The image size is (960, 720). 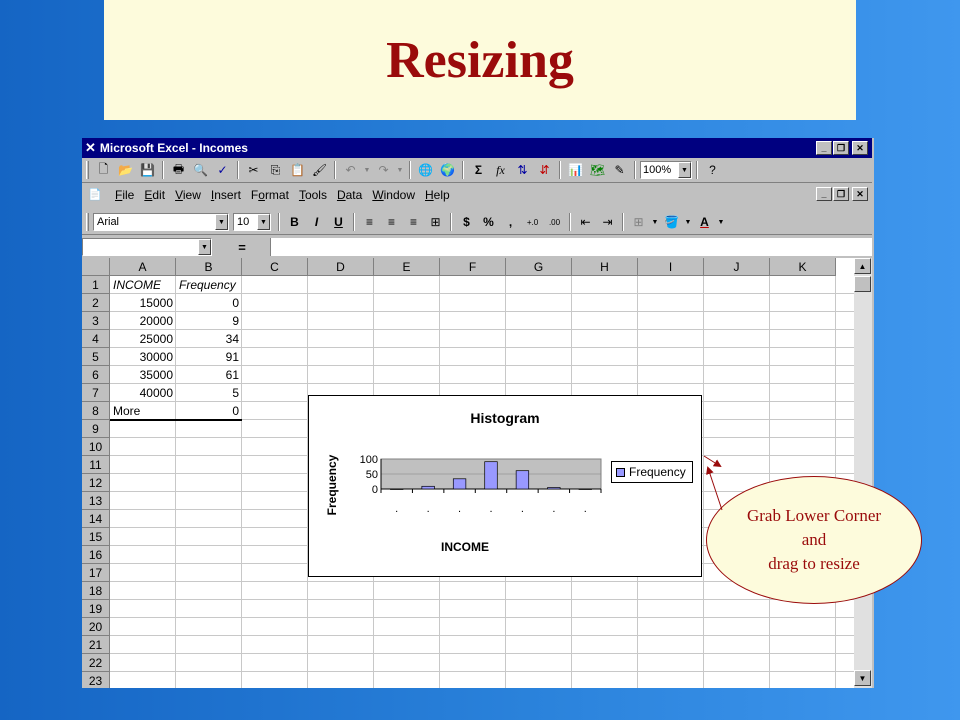 What do you see at coordinates (860, 148) in the screenshot?
I see `close-button: ✕` at bounding box center [860, 148].